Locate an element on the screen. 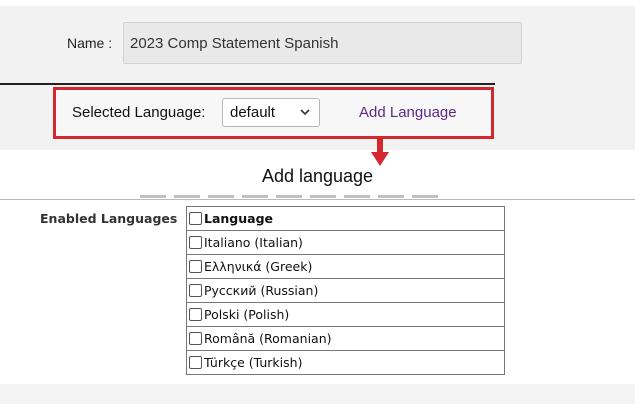 The image size is (635, 404). table-row: Română (Romanian) is located at coordinates (345, 338).